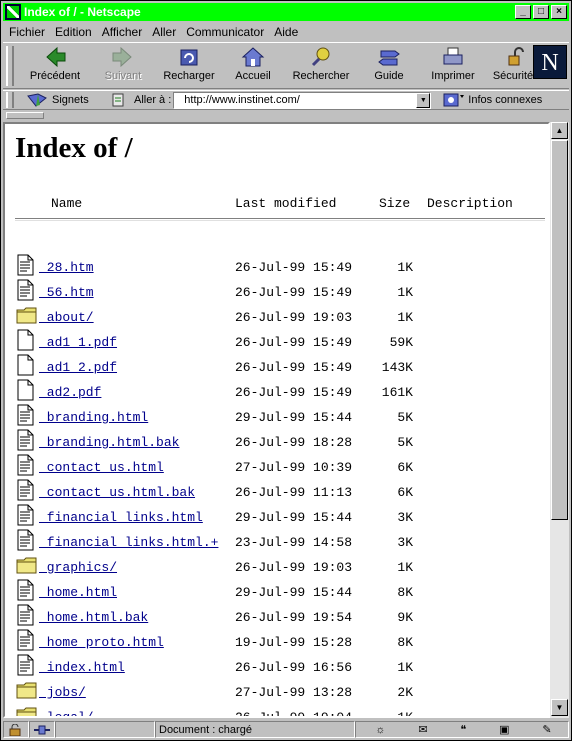 Image resolution: width=572 pixels, height=741 pixels. I want to click on menu-communicator: Communicator, so click(225, 32).